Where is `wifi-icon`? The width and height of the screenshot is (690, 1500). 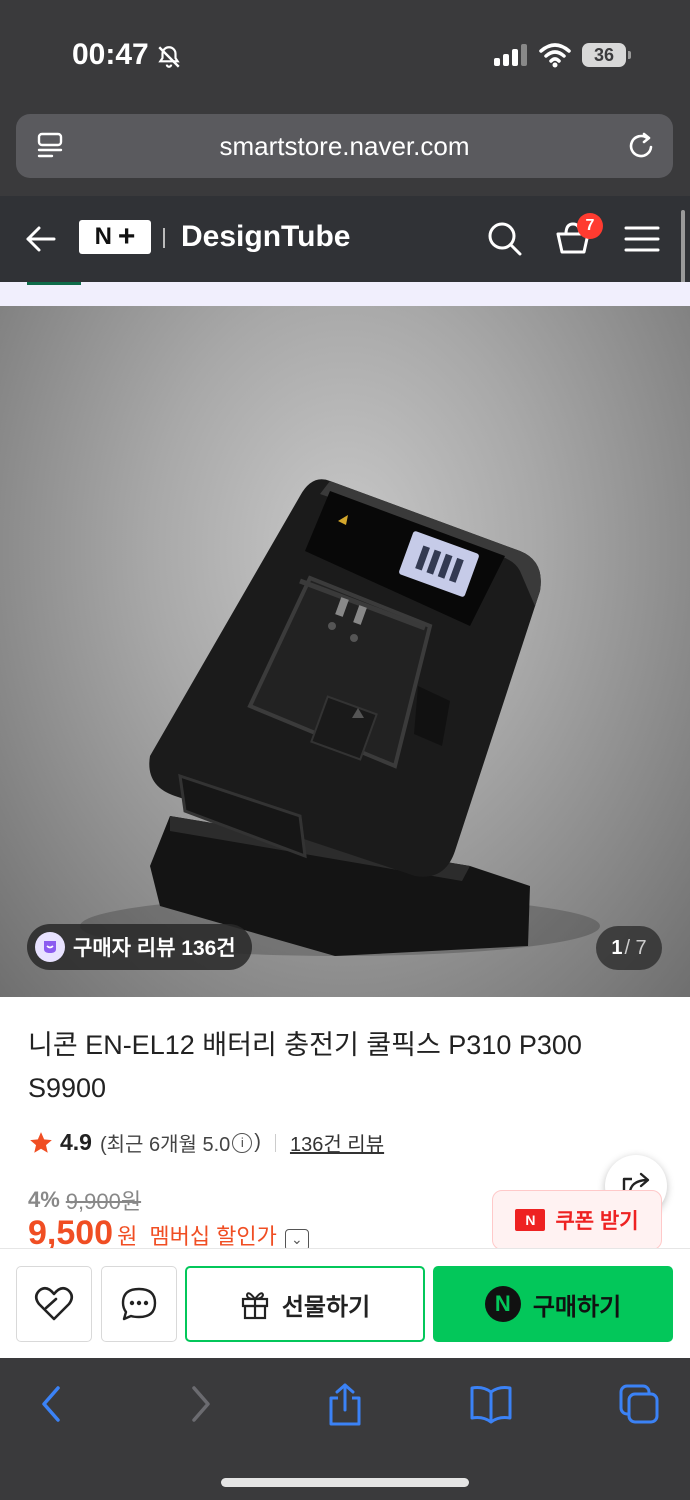 wifi-icon is located at coordinates (555, 55).